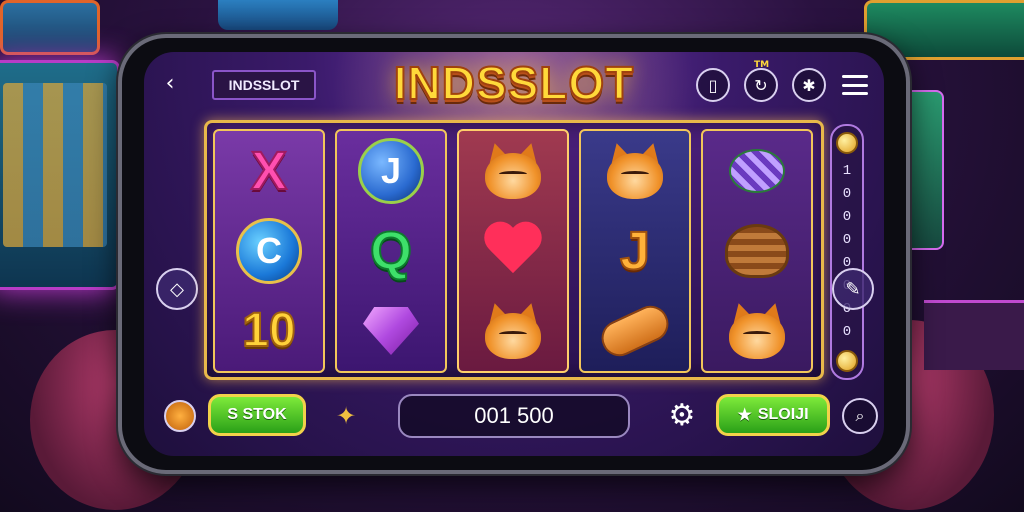 Image resolution: width=1024 pixels, height=512 pixels. I want to click on candy-icon, so click(757, 171).